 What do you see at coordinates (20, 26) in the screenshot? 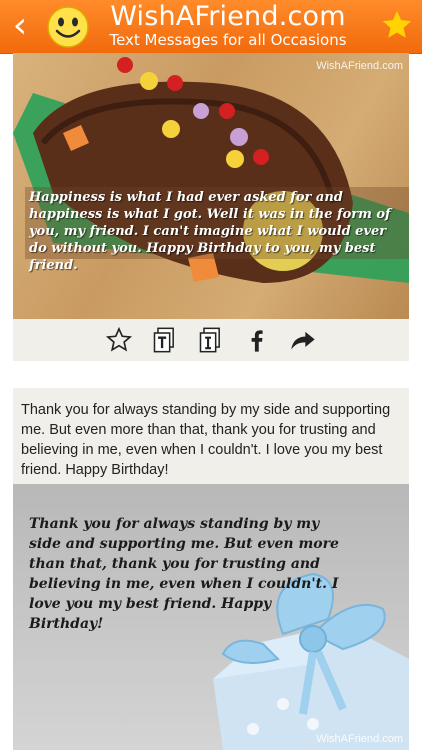
I see `back-icon: ‹` at bounding box center [20, 26].